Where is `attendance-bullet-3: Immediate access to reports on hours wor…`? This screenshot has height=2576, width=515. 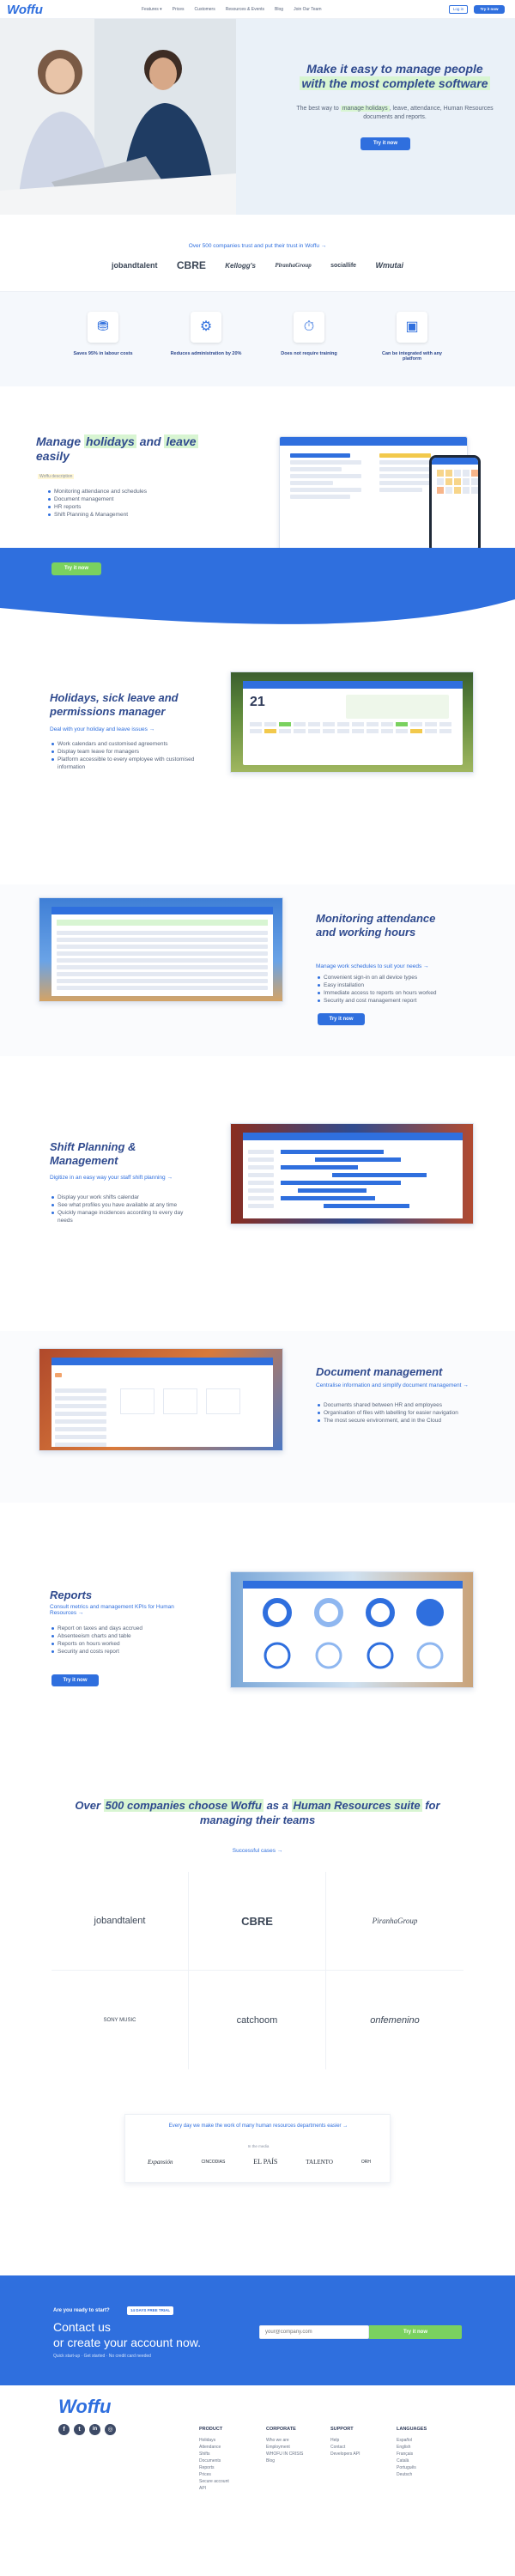
attendance-bullet-3: Immediate access to reports on hours wor… is located at coordinates (399, 993).